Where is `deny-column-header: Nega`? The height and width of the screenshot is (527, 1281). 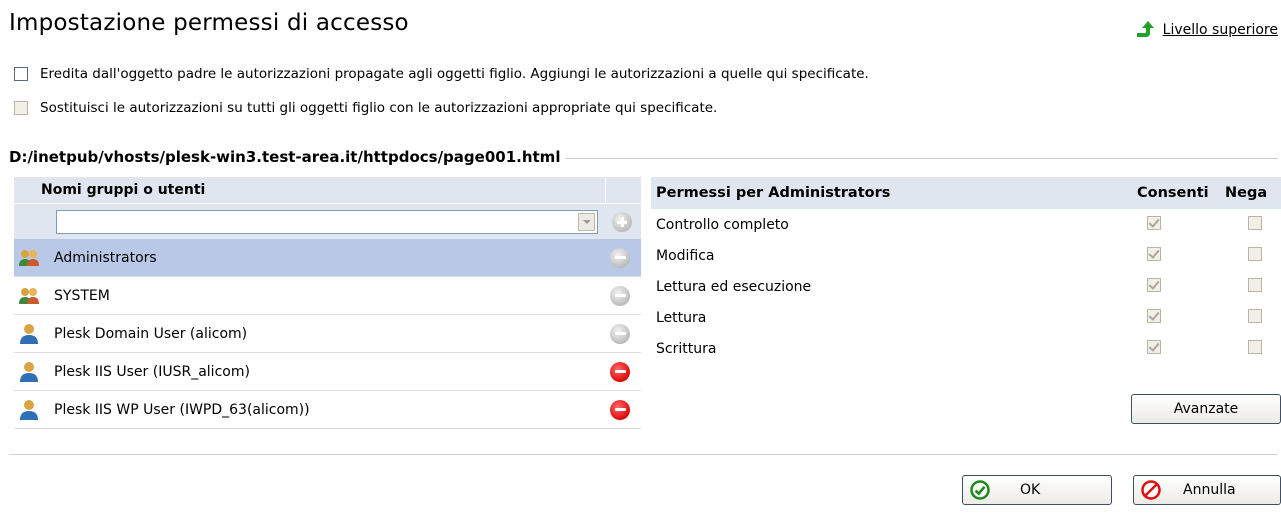
deny-column-header: Nega is located at coordinates (1246, 193).